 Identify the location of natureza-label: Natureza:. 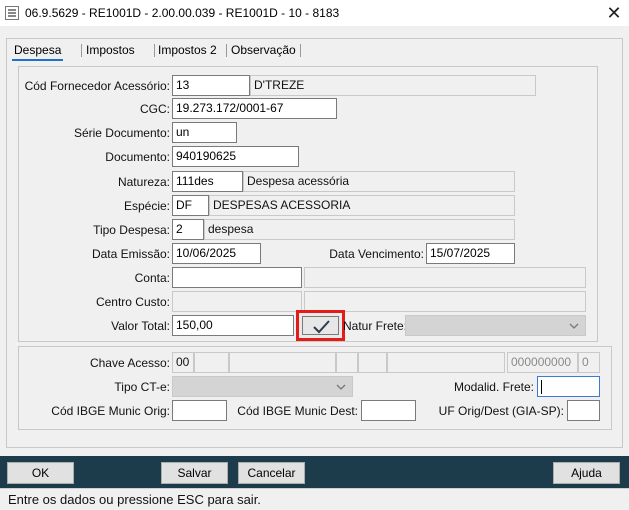
(143, 182).